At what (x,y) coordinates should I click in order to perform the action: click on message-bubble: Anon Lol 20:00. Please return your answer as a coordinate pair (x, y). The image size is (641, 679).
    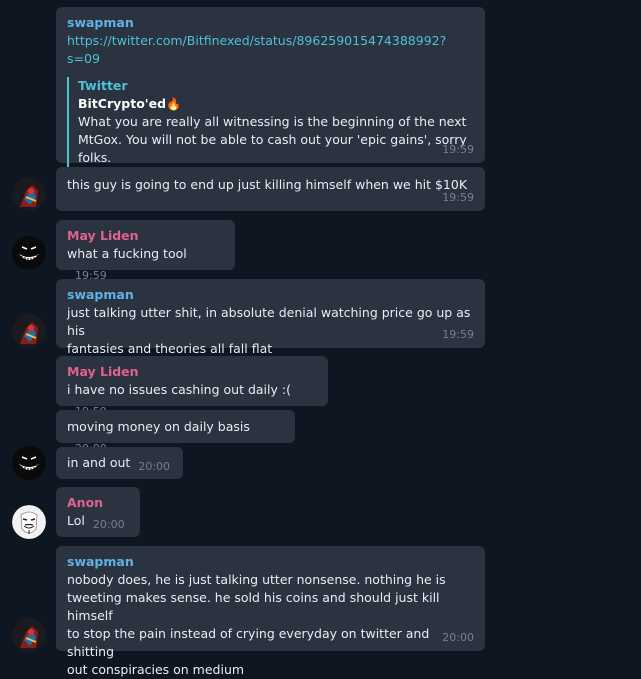
    Looking at the image, I should click on (98, 512).